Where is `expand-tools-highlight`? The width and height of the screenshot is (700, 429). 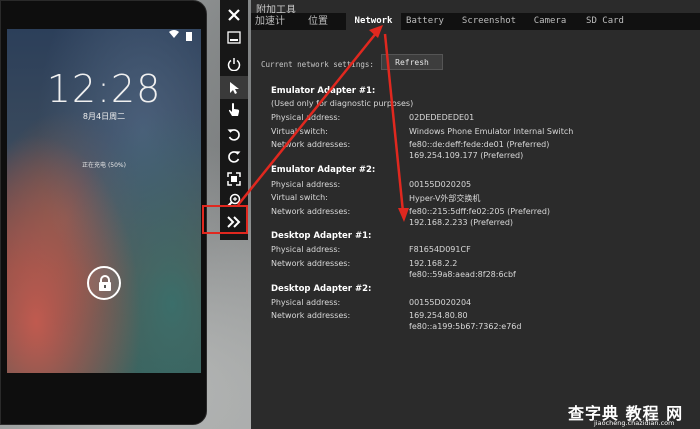 expand-tools-highlight is located at coordinates (225, 219).